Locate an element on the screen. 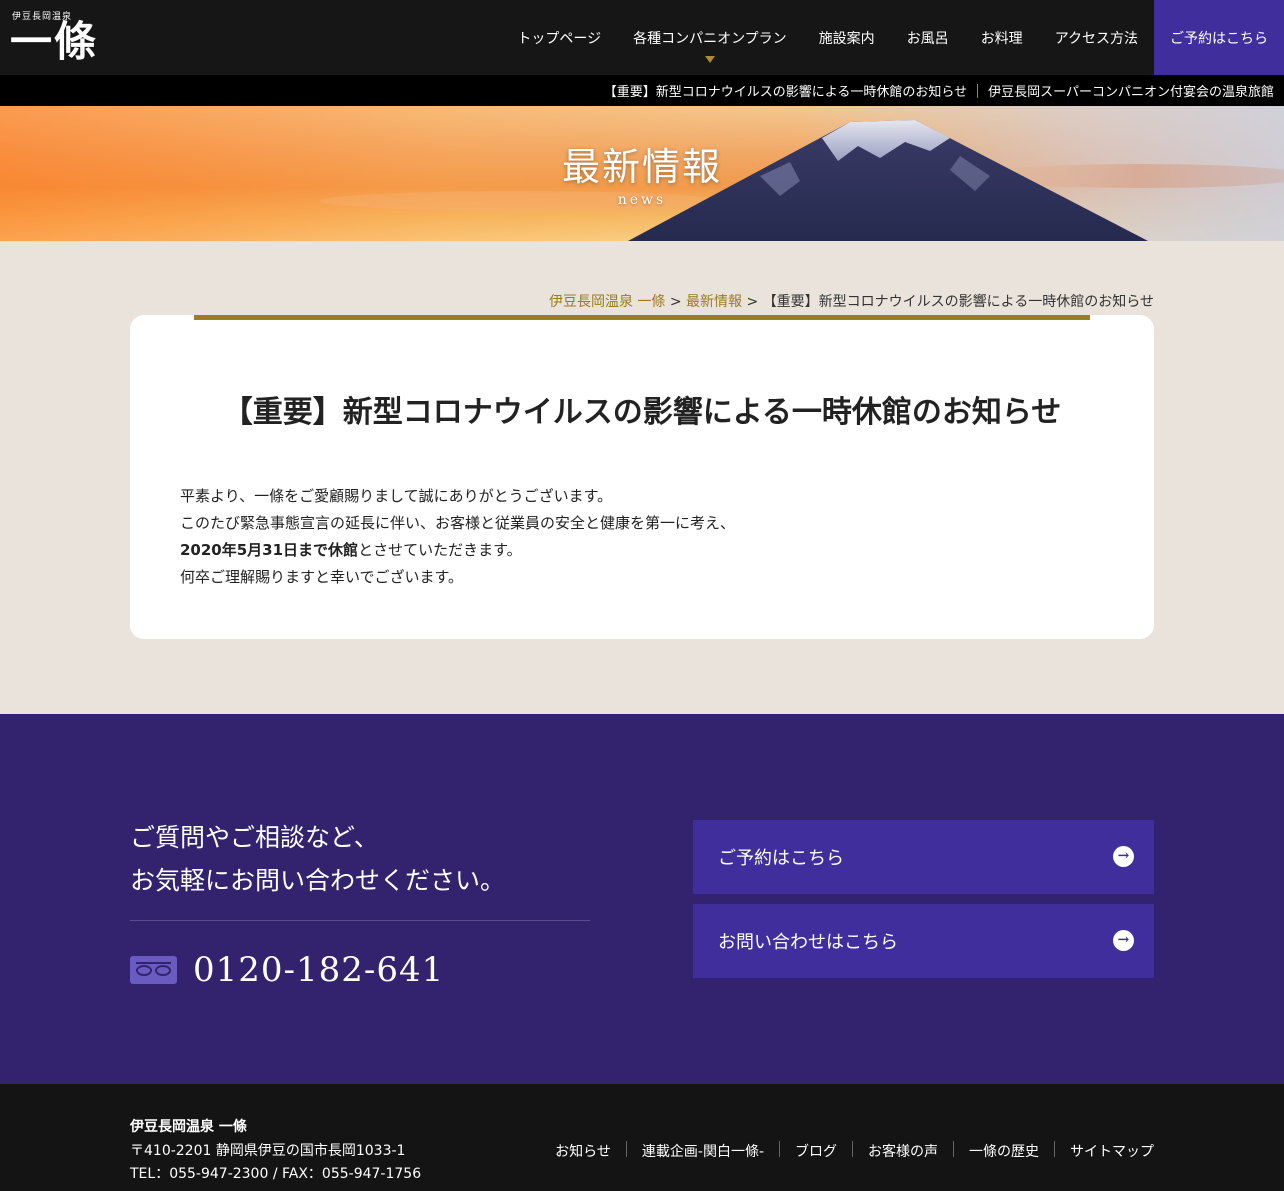 The image size is (1284, 1191). divider is located at coordinates (360, 920).